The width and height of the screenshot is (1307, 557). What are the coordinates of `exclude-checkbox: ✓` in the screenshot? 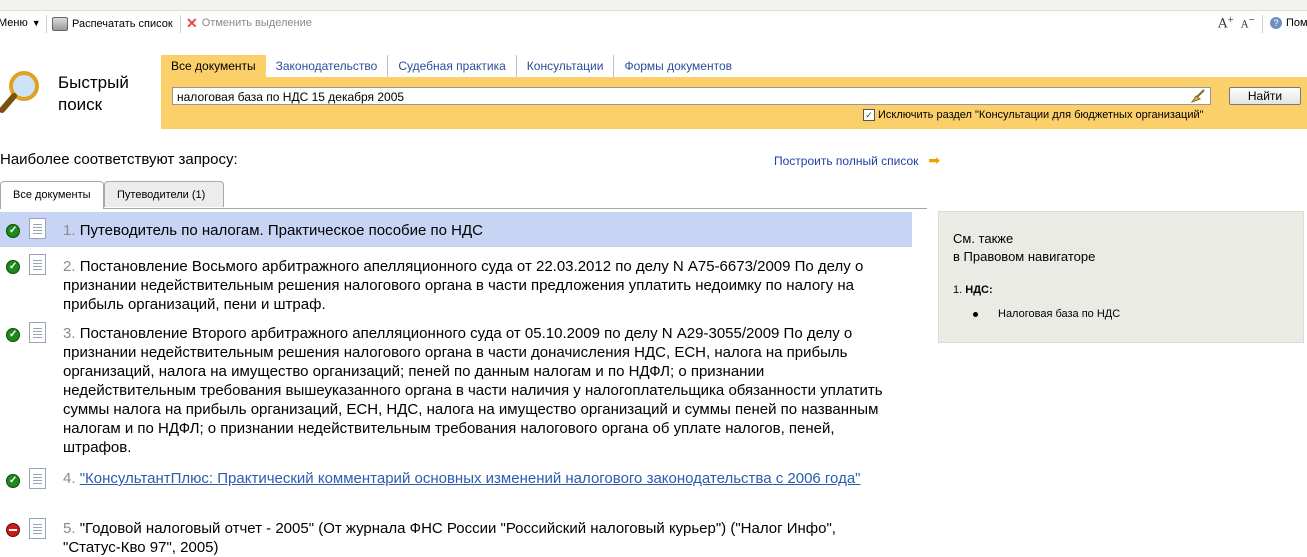 It's located at (869, 115).